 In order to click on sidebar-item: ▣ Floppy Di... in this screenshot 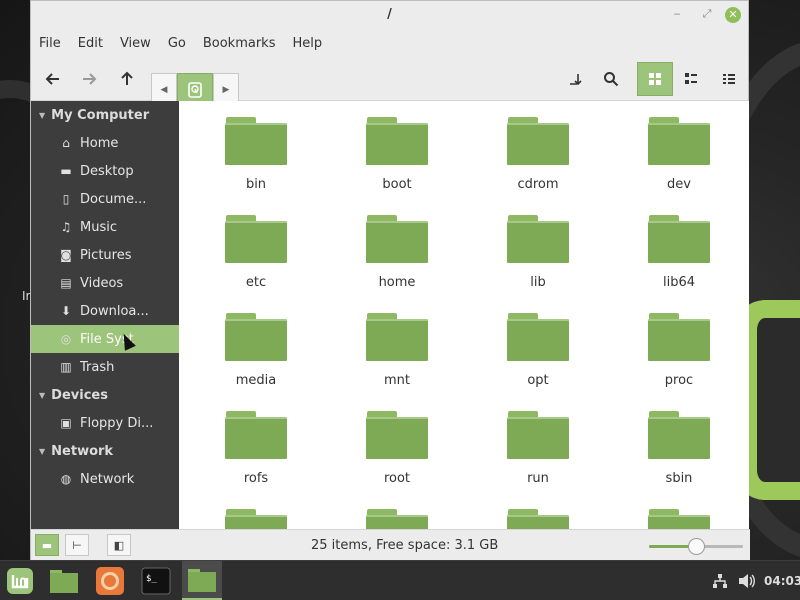, I will do `click(105, 423)`.